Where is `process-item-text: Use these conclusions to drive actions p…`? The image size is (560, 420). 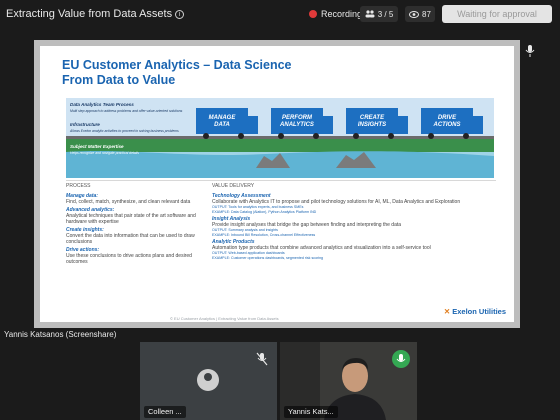 process-item-text: Use these conclusions to drive actions p… is located at coordinates (129, 259).